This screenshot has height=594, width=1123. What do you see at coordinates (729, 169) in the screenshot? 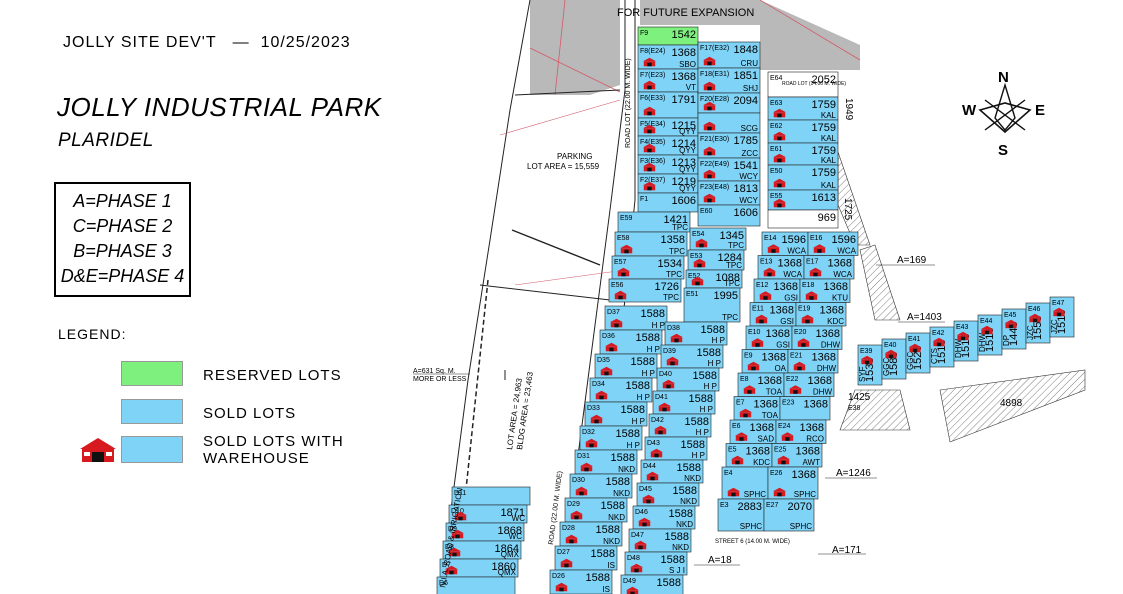
I see `lot: F22(E49) 1541WCY` at bounding box center [729, 169].